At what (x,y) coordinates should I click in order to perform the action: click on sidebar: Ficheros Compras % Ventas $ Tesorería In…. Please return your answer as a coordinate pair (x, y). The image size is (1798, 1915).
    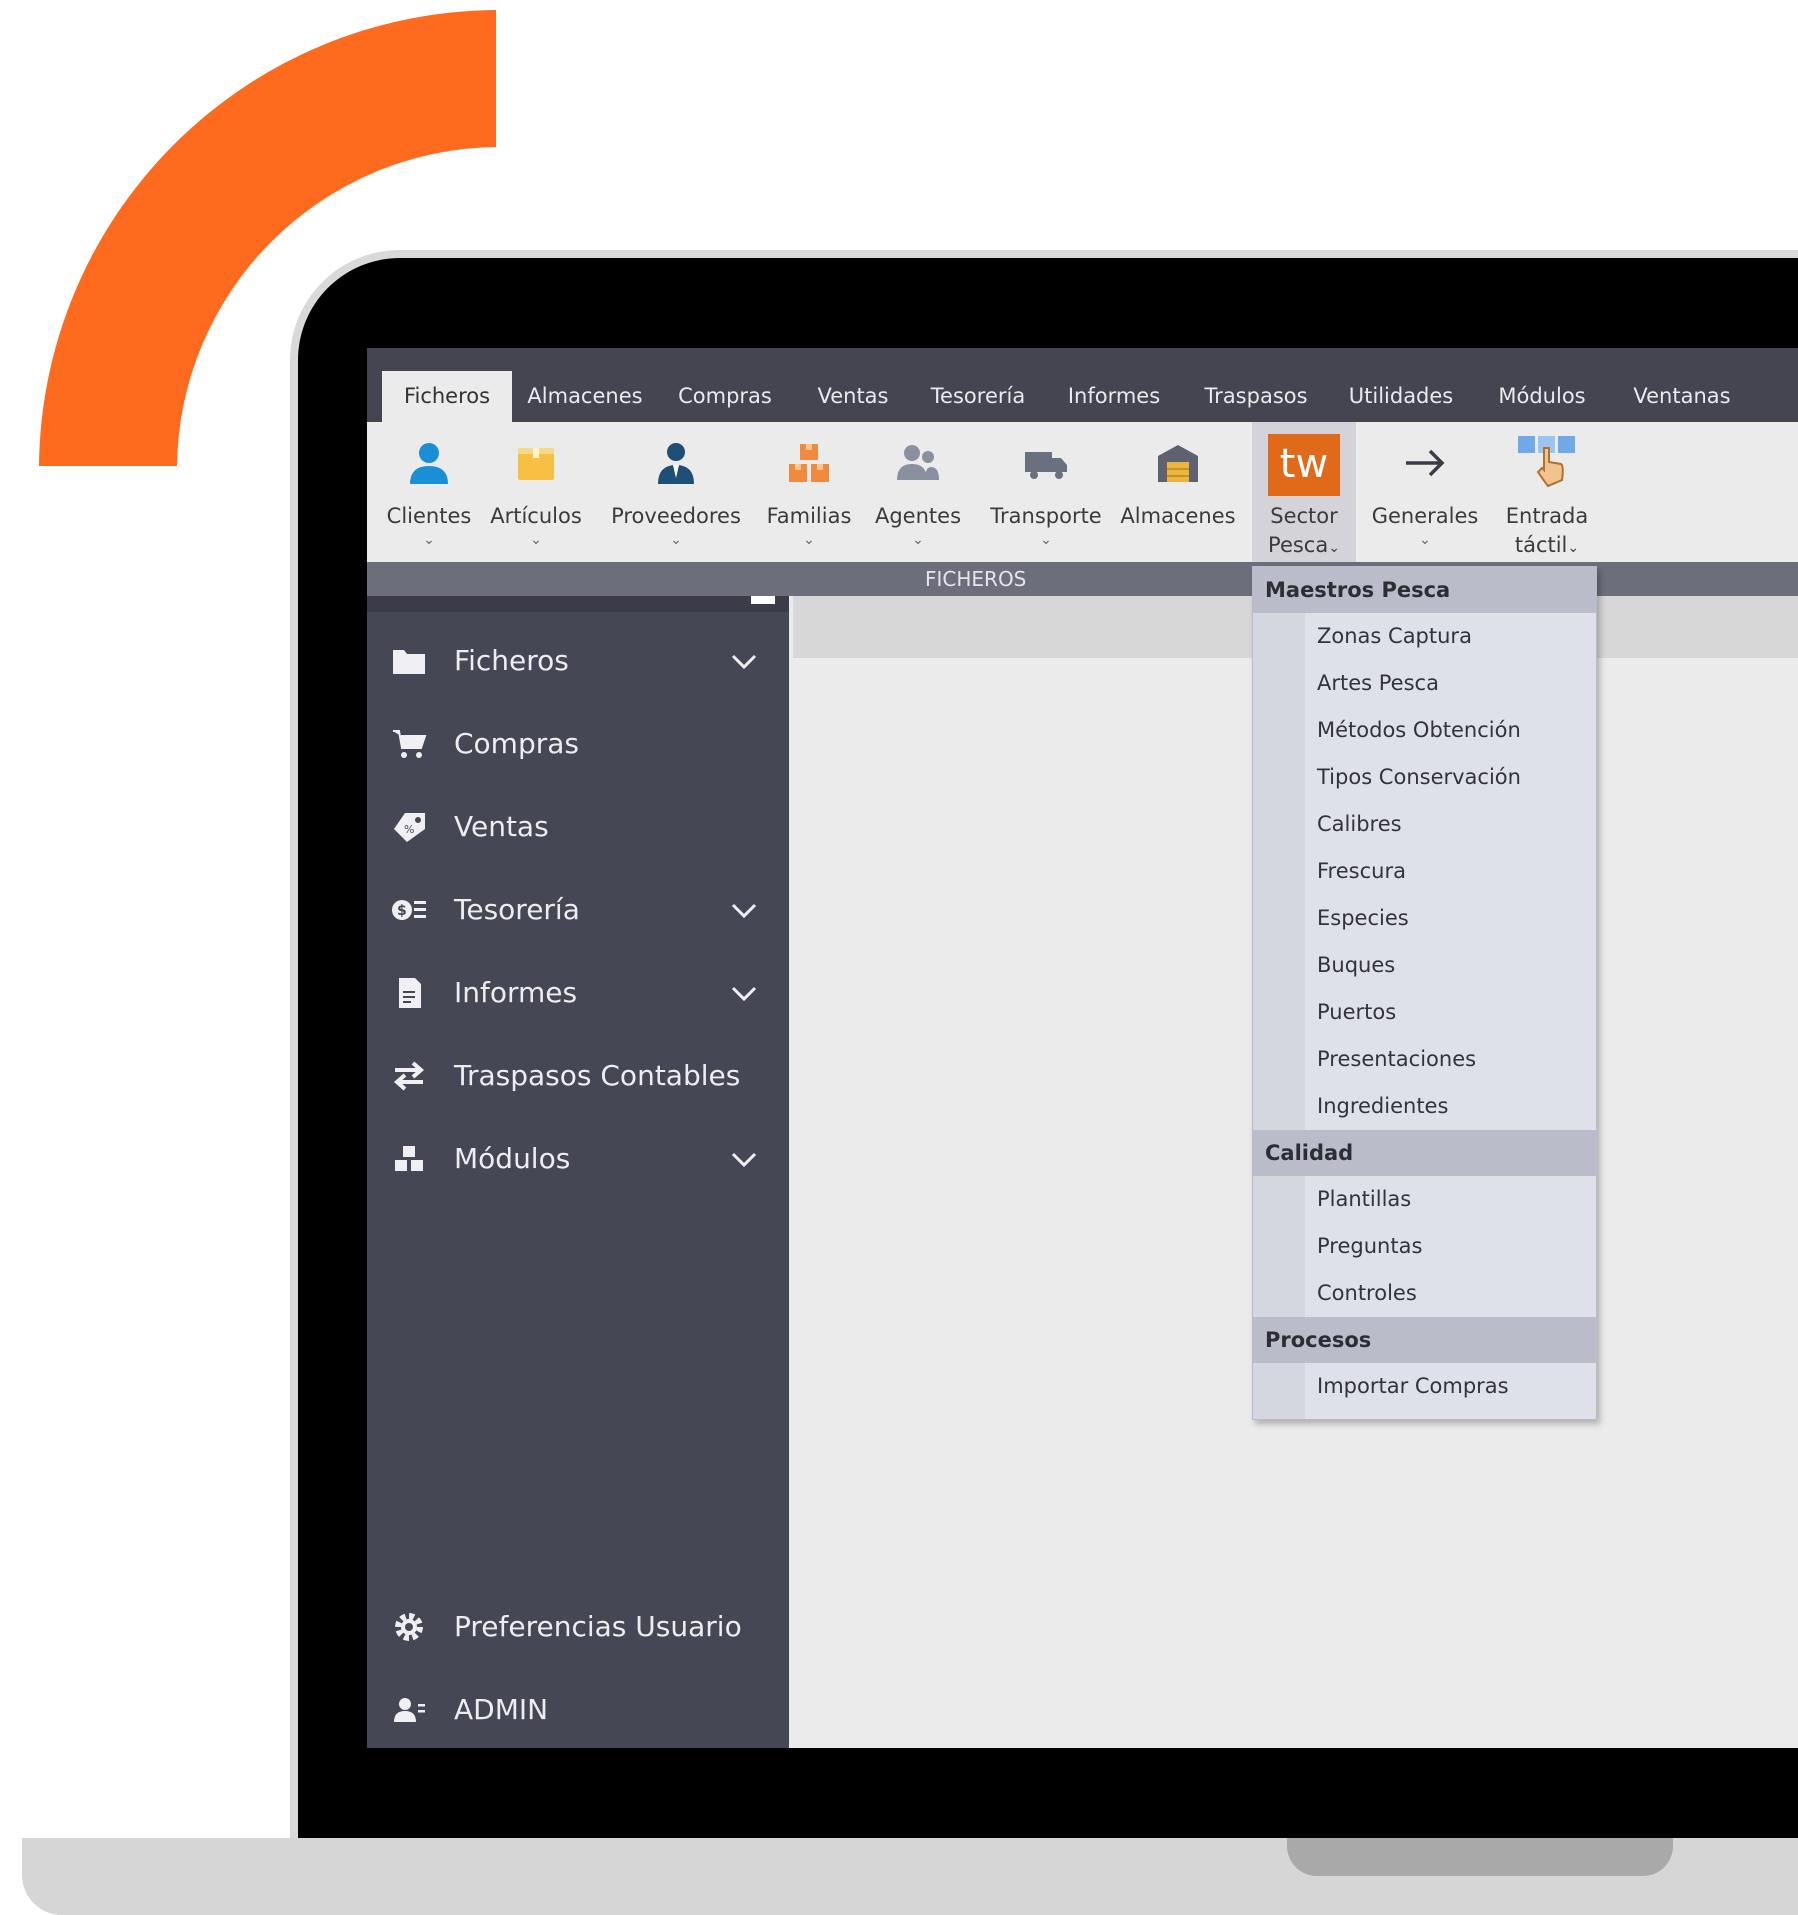
    Looking at the image, I should click on (578, 1172).